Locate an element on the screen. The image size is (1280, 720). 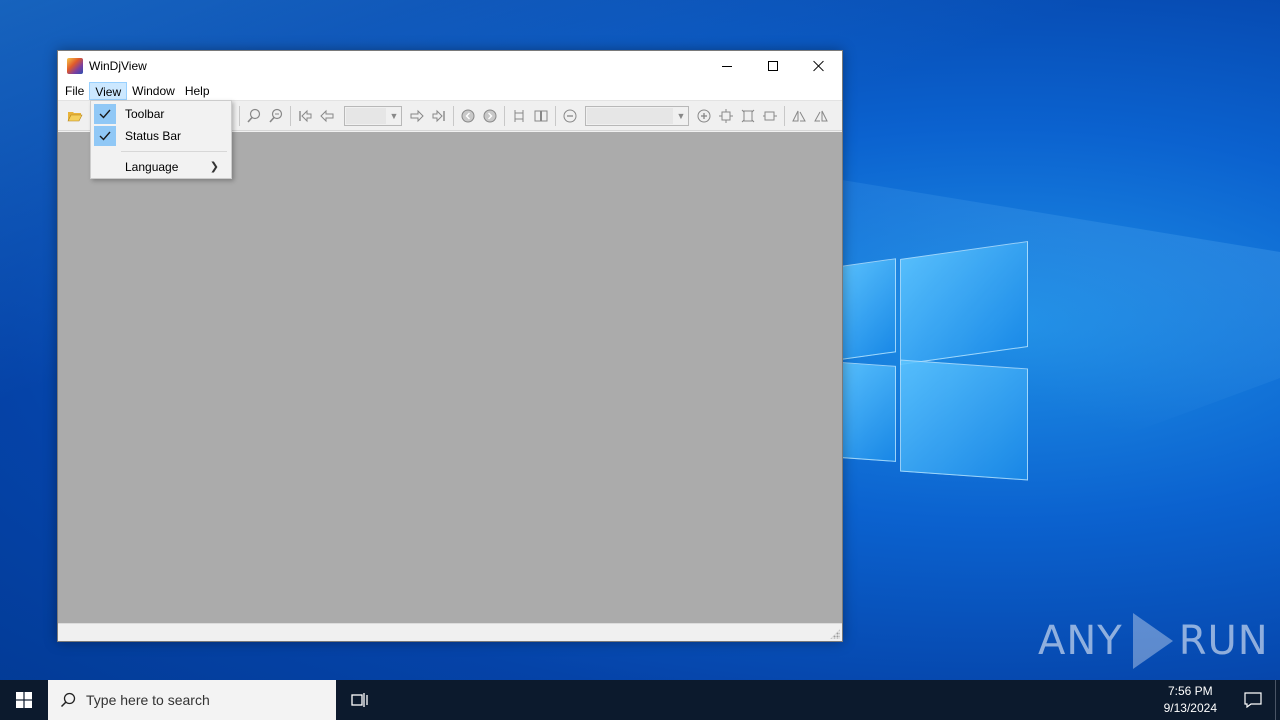
taskbar-search-box: Type here to search is located at coordinates (192, 700).